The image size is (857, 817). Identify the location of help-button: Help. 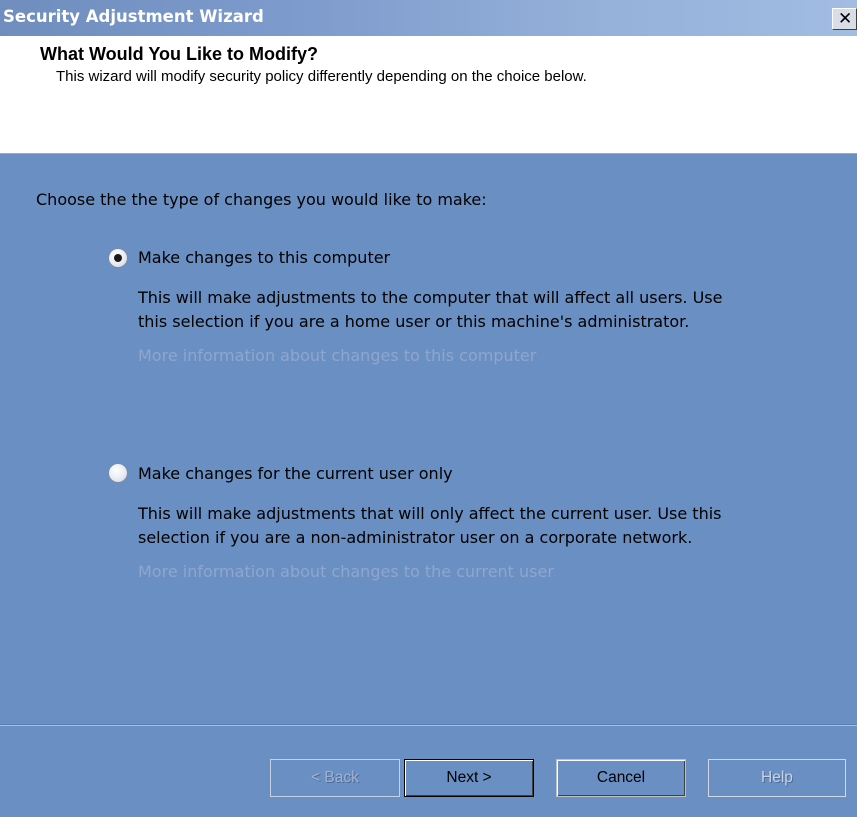
(777, 778).